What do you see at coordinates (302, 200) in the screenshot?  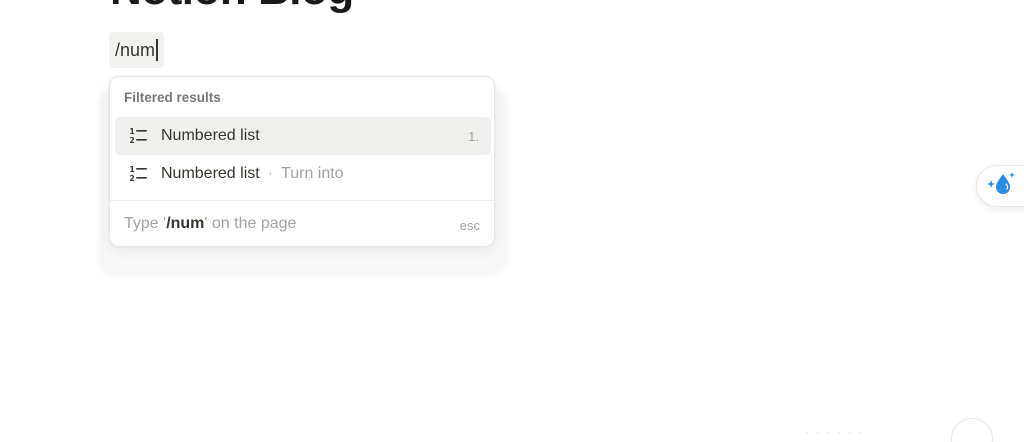 I see `menu-divider` at bounding box center [302, 200].